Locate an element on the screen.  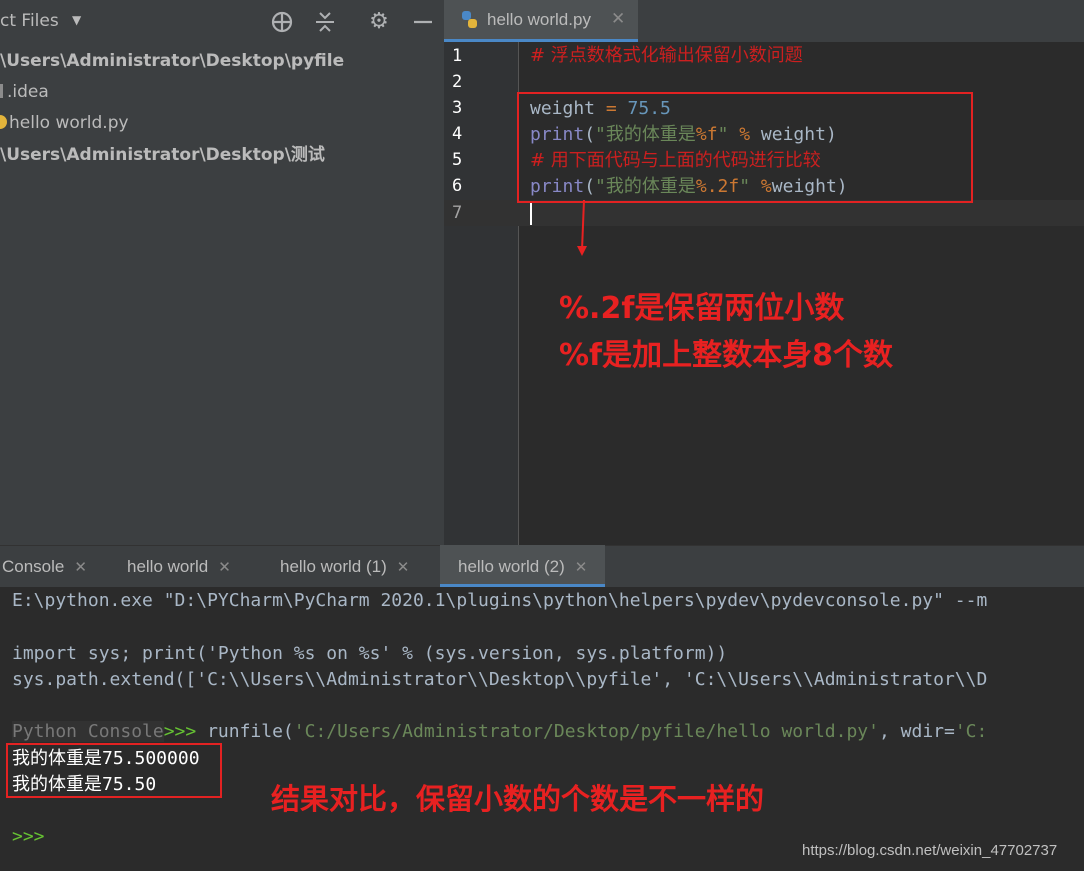
chevron-down-icon: ▼ is located at coordinates (76, 20).